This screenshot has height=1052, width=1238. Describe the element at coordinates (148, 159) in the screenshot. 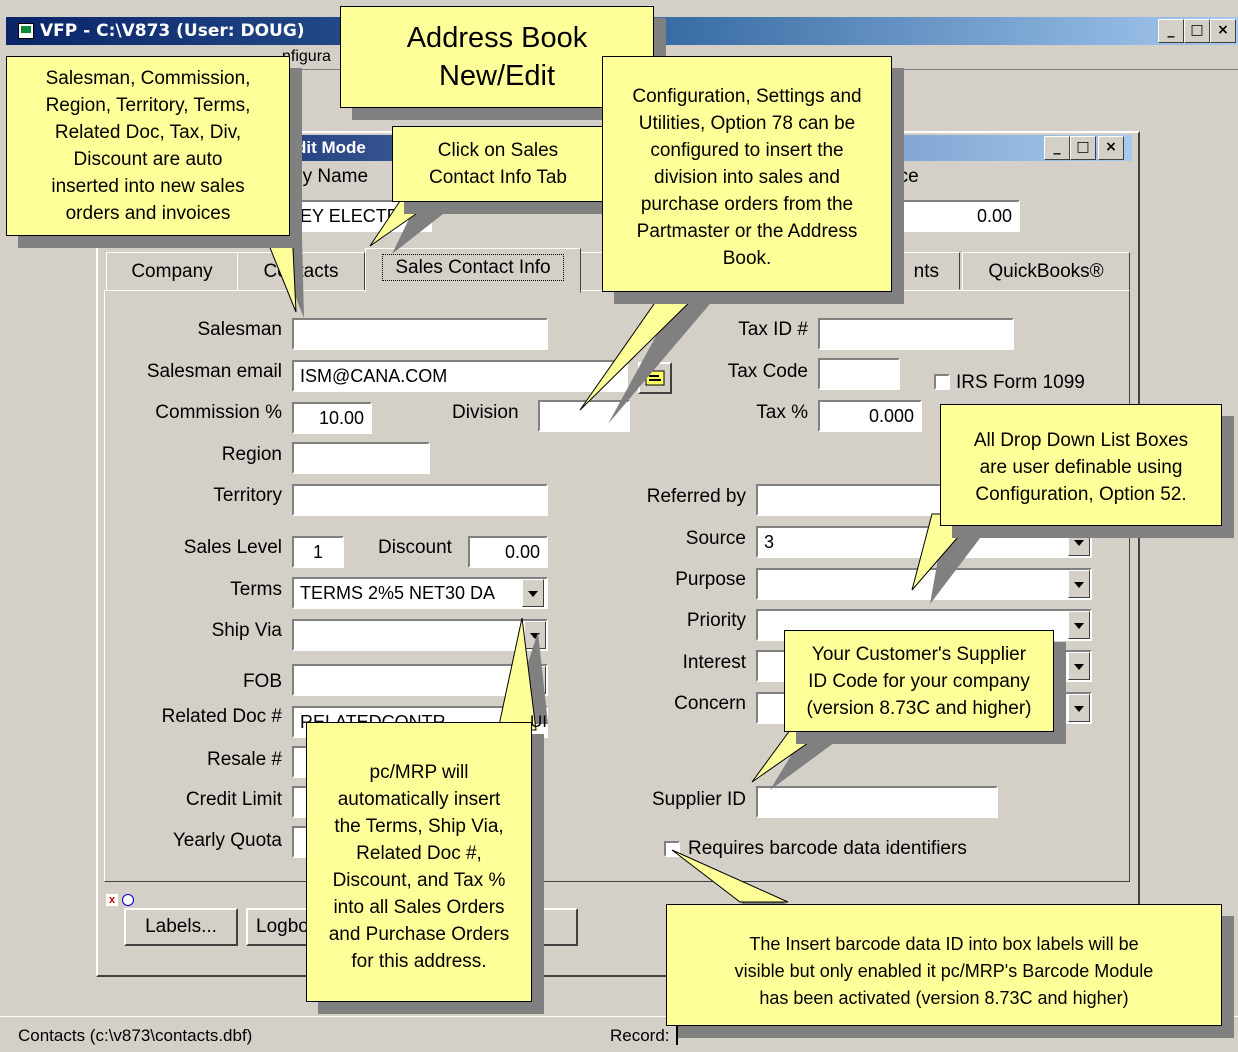

I see `callout-line: Discount are auto` at that location.